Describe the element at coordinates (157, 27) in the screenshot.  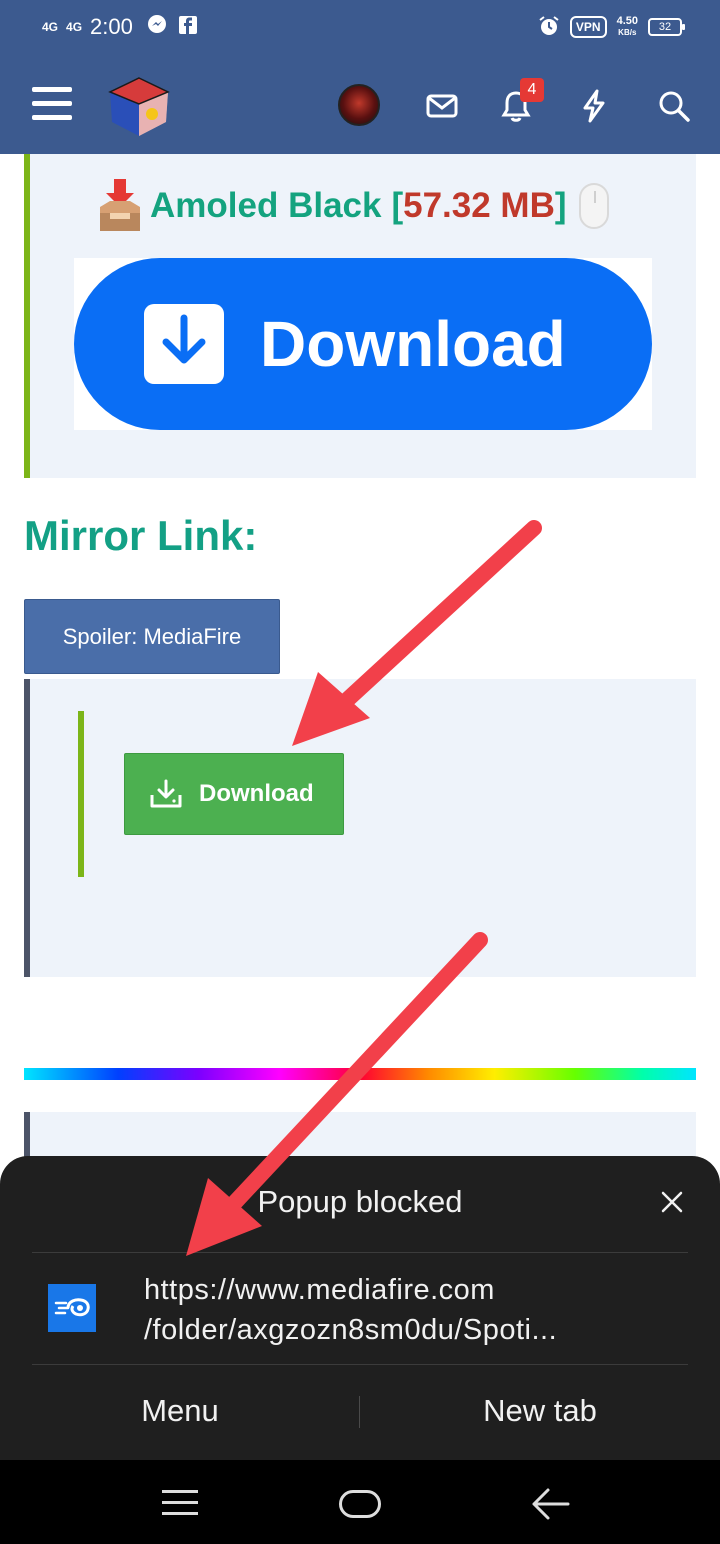
I see `messenger-icon` at that location.